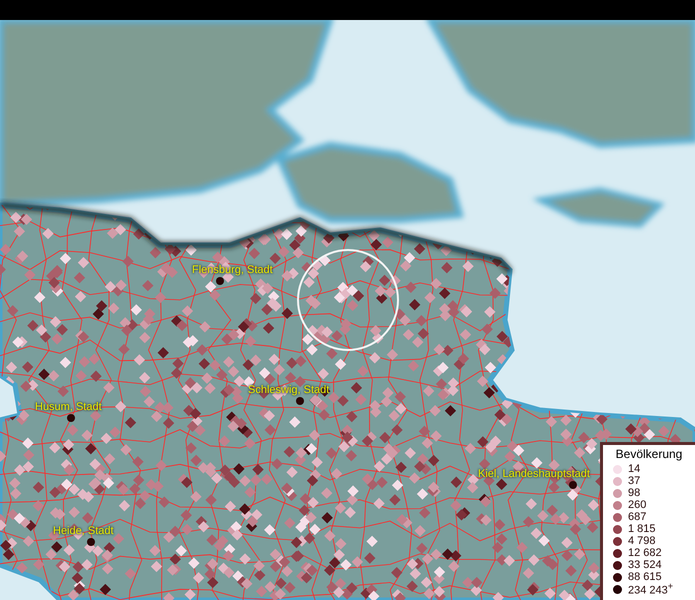 The image size is (695, 600). Describe the element at coordinates (645, 553) in the screenshot. I see `legend-label: 12 682` at that location.